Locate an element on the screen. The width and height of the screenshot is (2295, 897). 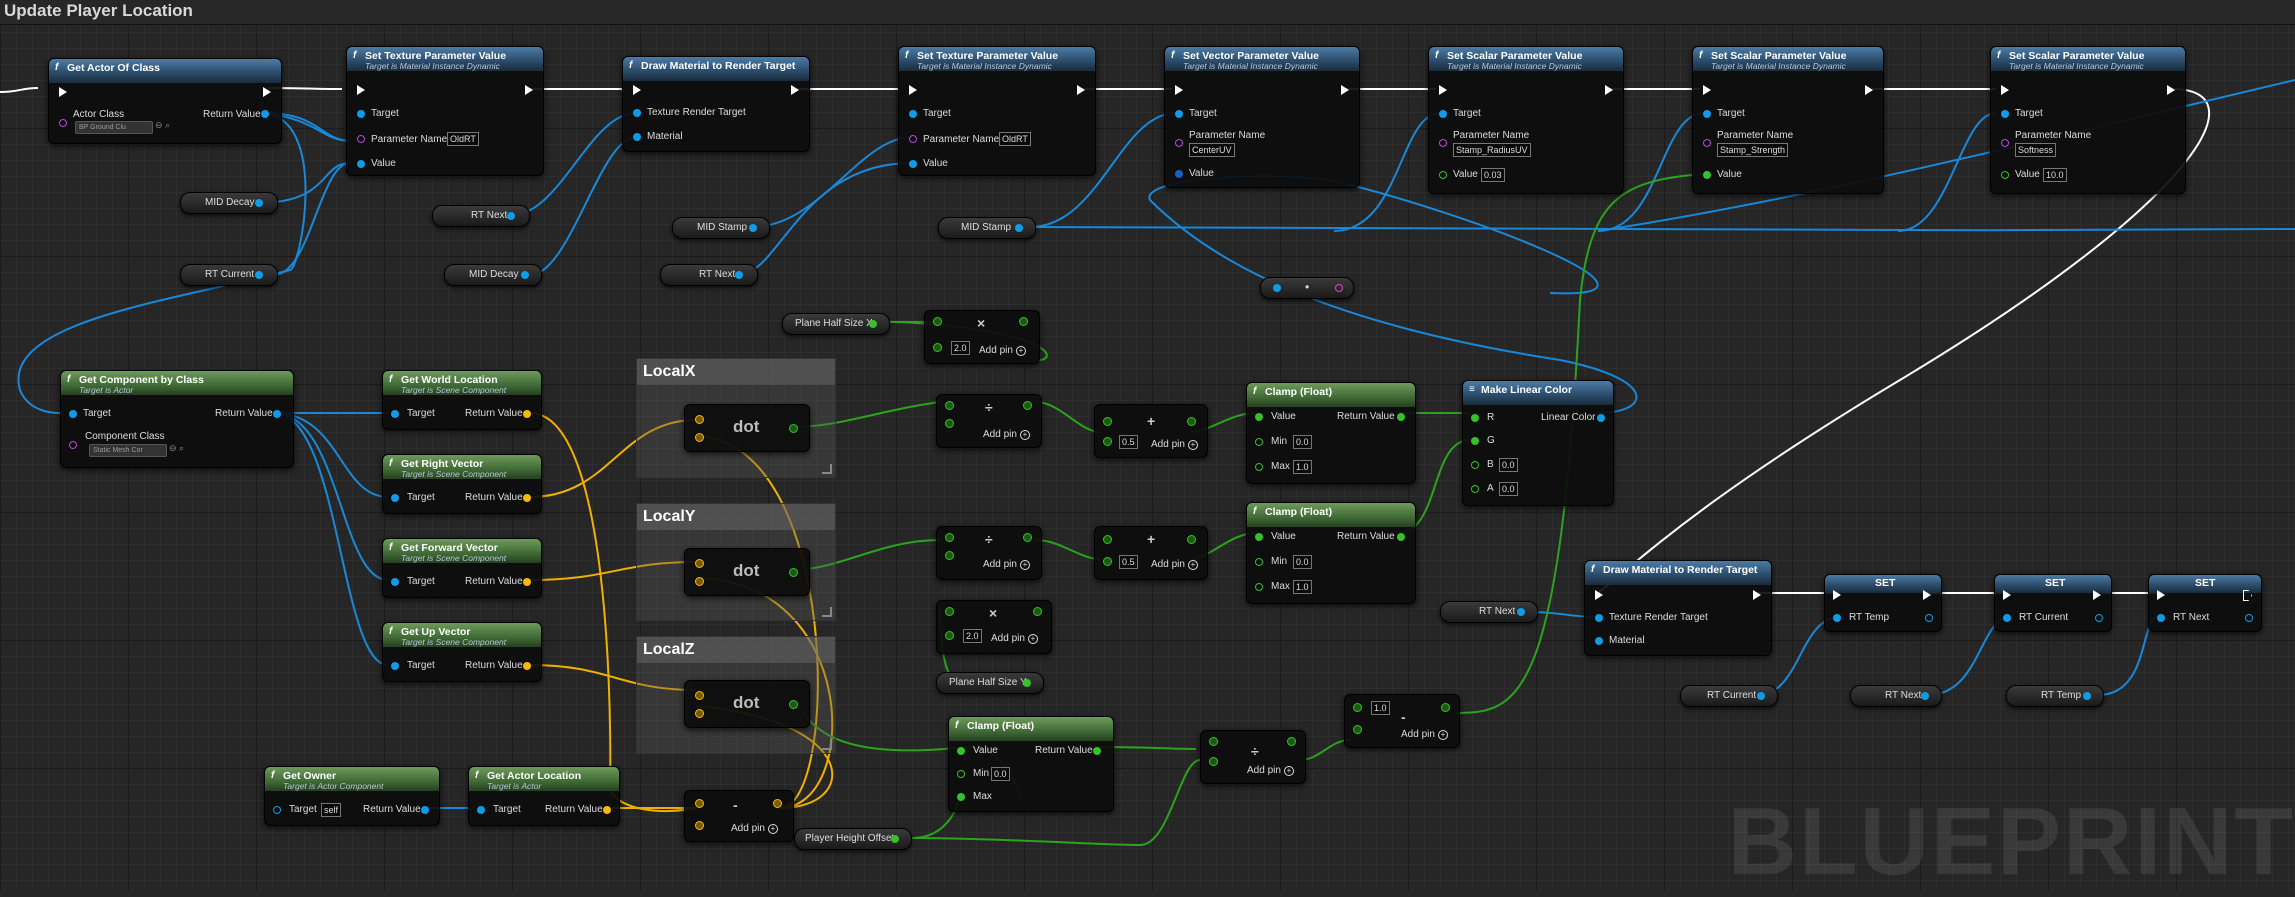
rt-temp-pin is located at coordinates (1837, 618).